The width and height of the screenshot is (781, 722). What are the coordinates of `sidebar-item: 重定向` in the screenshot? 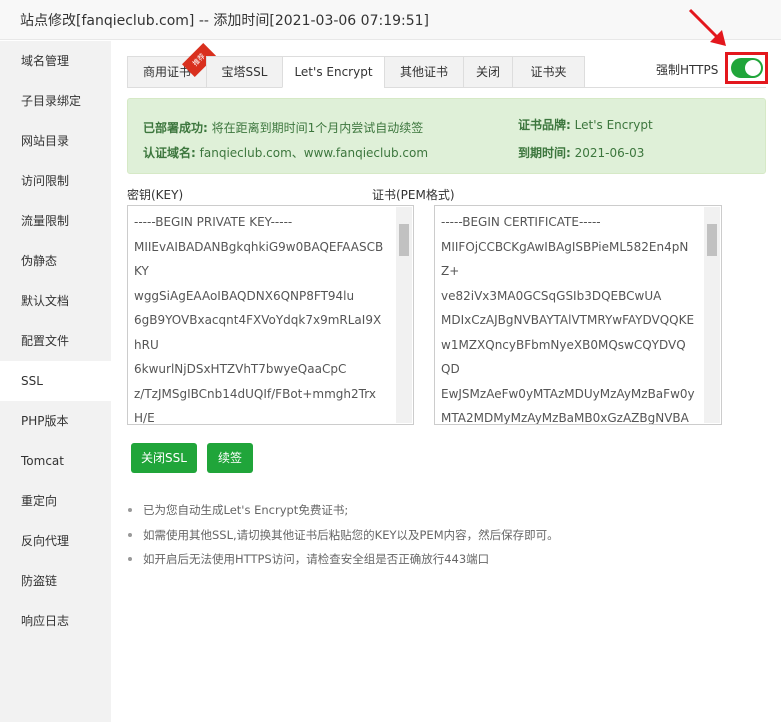 It's located at (55, 501).